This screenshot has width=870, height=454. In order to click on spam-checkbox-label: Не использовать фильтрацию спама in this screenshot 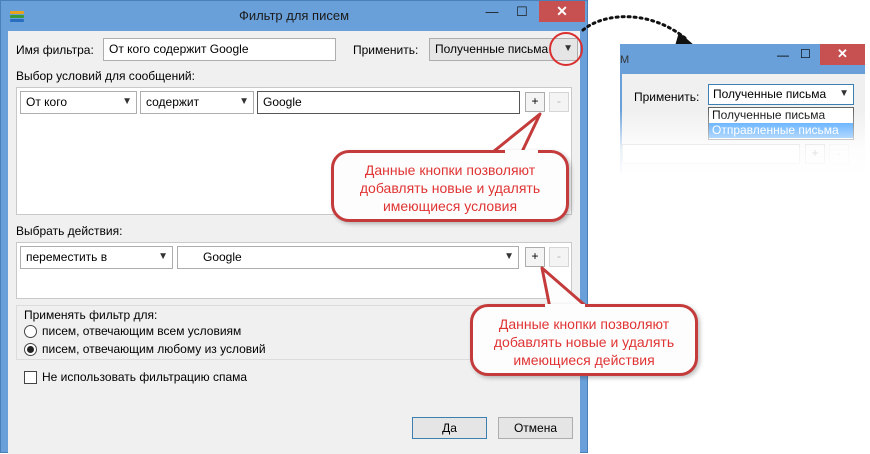, I will do `click(145, 377)`.